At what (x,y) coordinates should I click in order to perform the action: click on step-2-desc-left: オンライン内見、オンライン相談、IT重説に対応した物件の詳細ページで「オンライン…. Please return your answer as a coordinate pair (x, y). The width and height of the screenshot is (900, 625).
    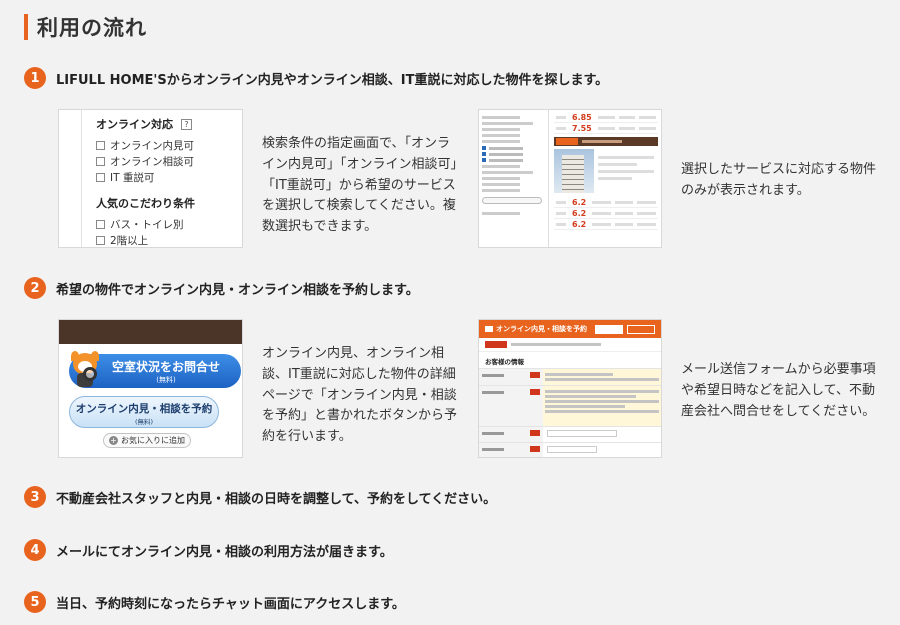
    Looking at the image, I should click on (360, 395).